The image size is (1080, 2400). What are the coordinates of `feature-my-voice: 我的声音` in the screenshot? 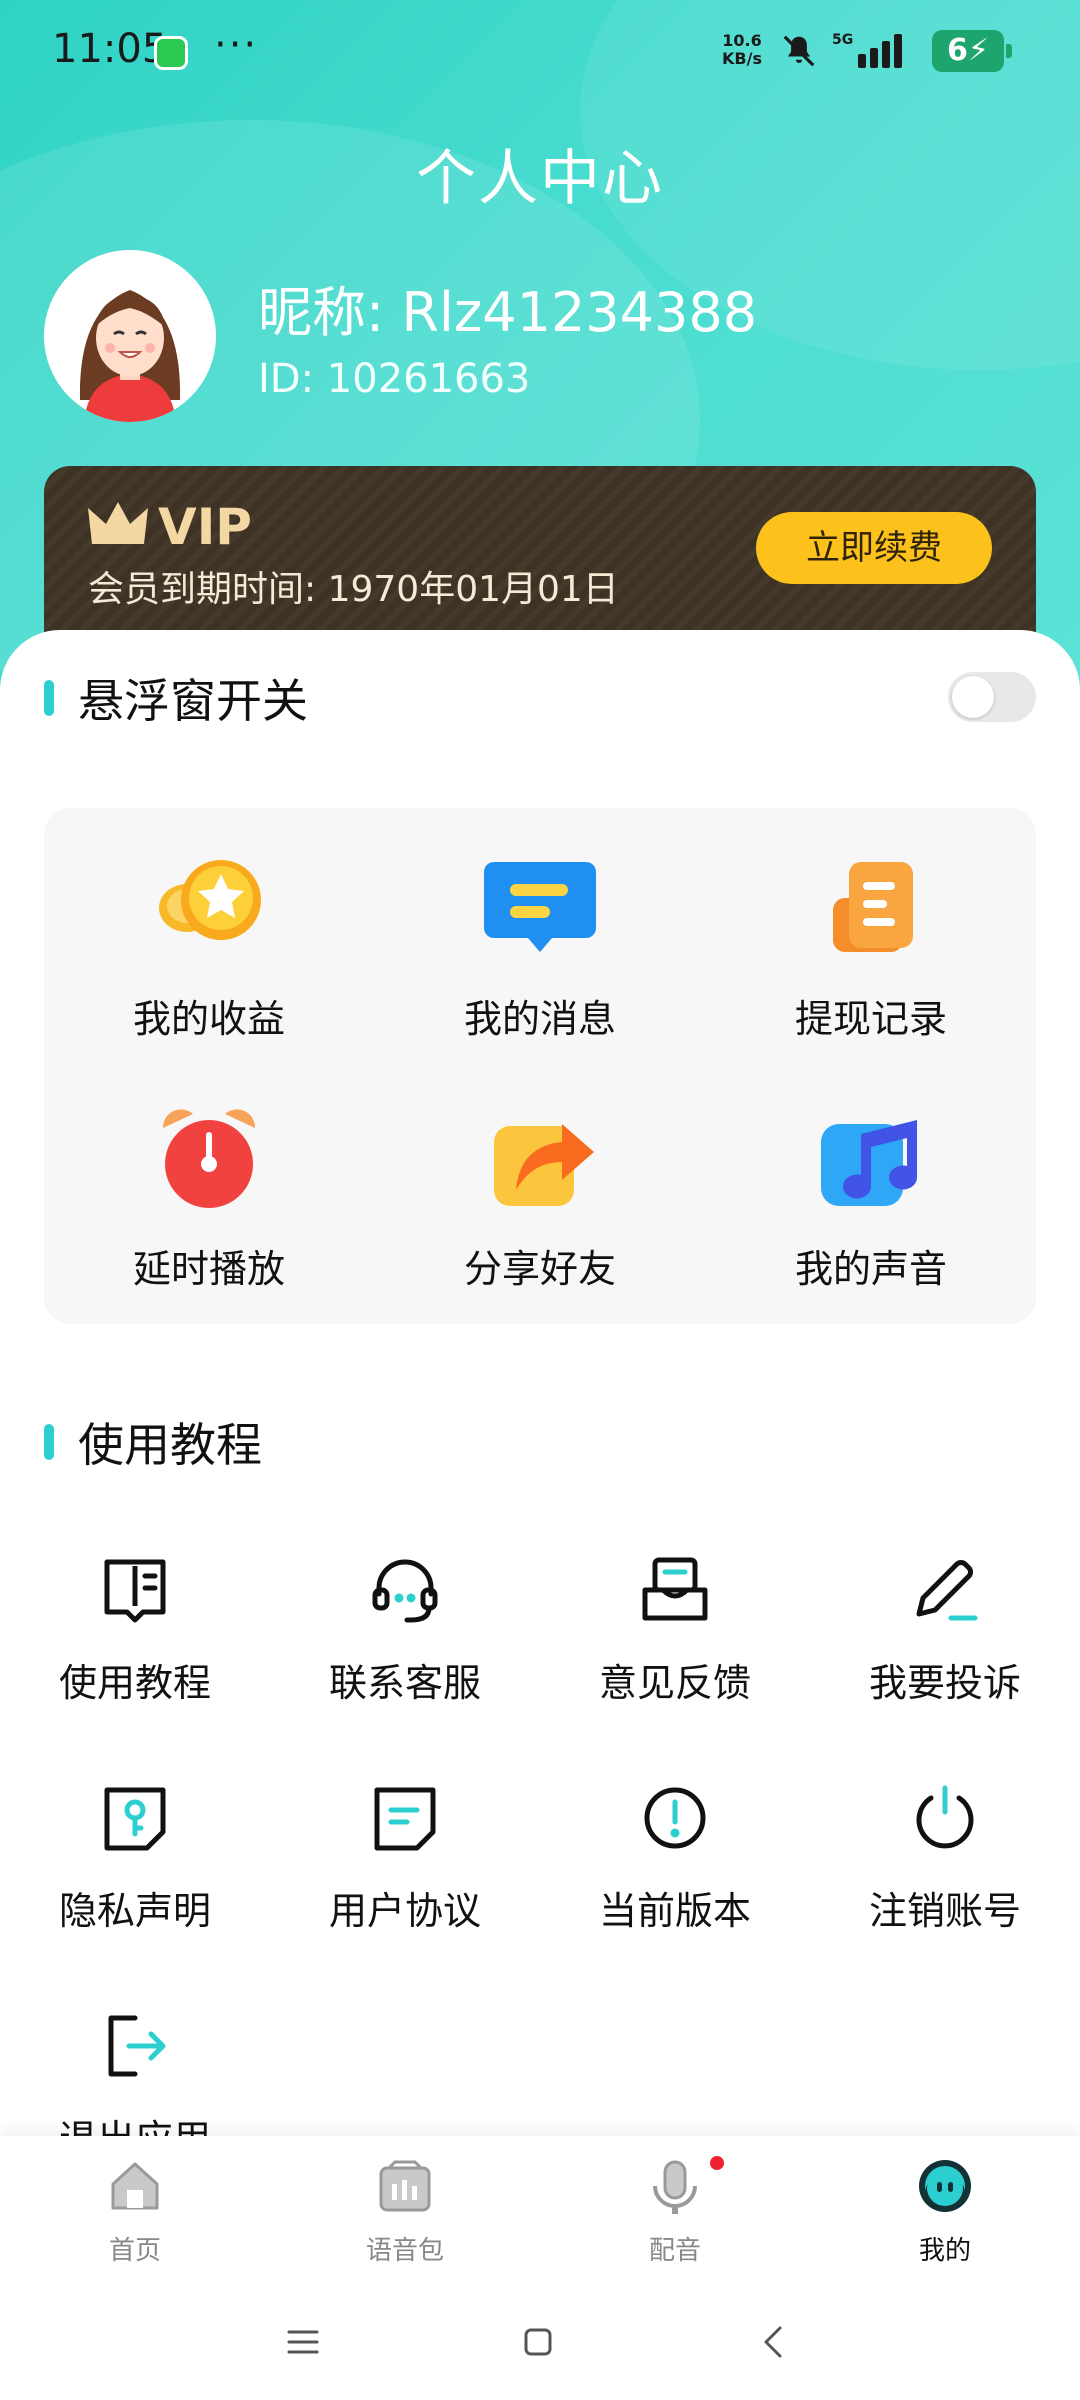 It's located at (871, 1198).